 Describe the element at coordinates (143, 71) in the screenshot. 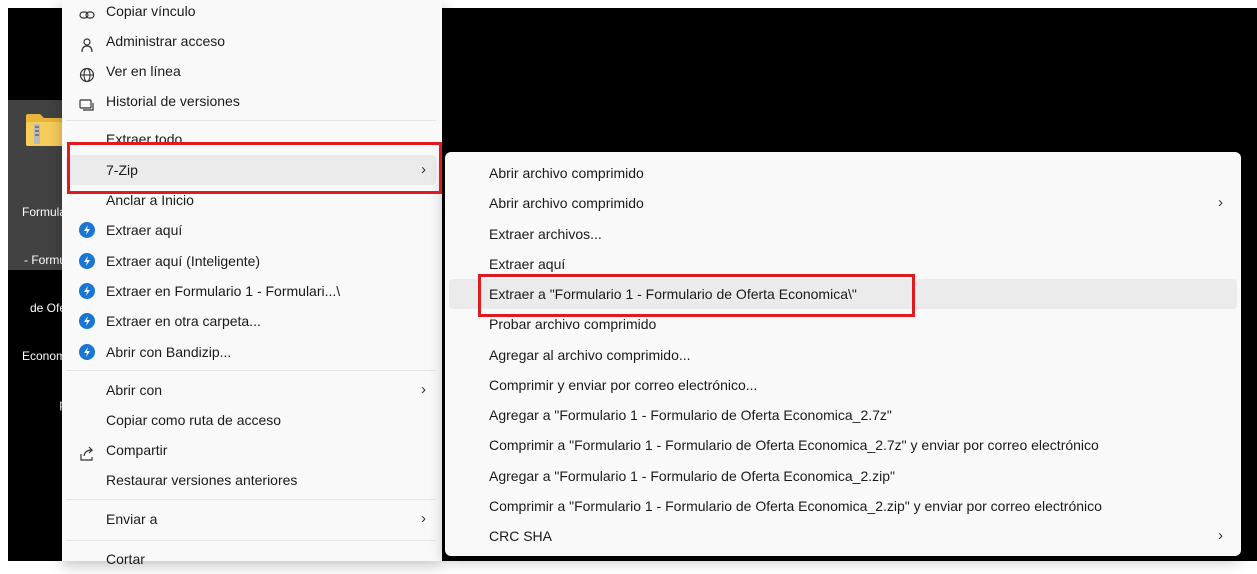

I see `menu-item-label: Ver en línea` at that location.